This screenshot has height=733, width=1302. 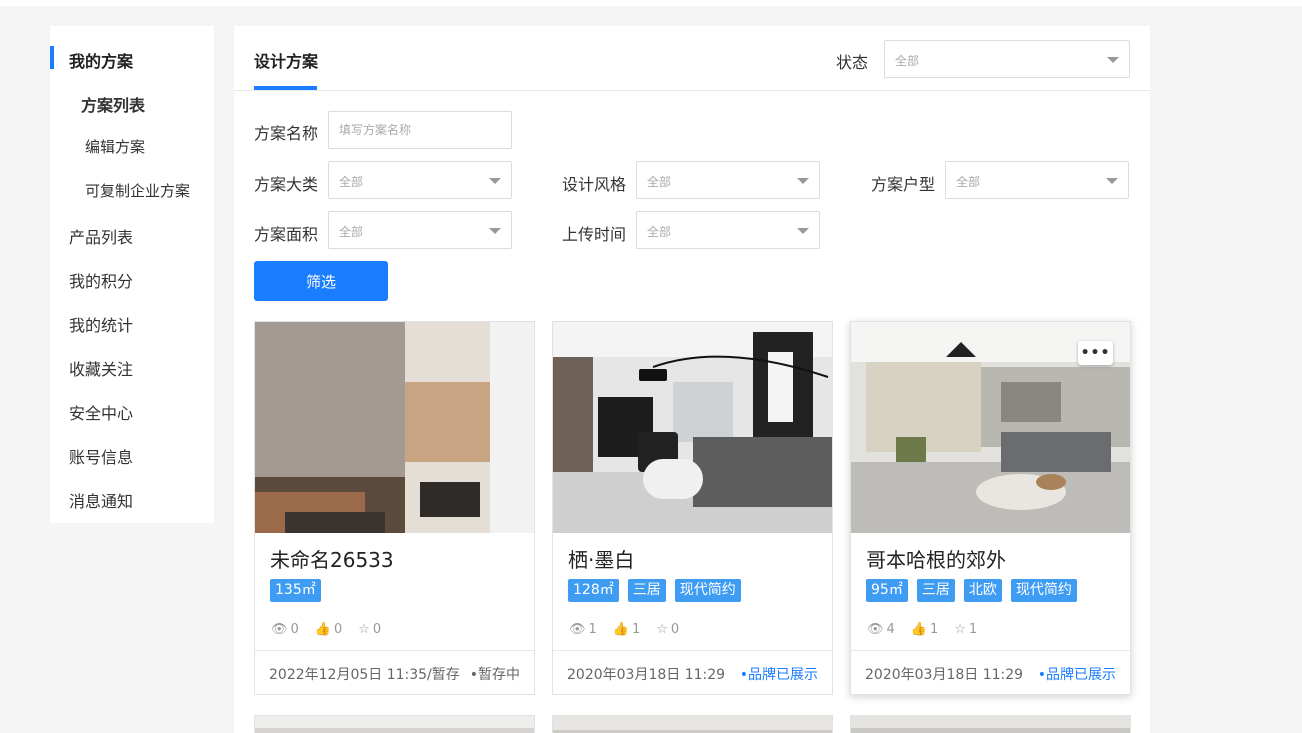 What do you see at coordinates (968, 182) in the screenshot?
I see `layout-select-value: 全部` at bounding box center [968, 182].